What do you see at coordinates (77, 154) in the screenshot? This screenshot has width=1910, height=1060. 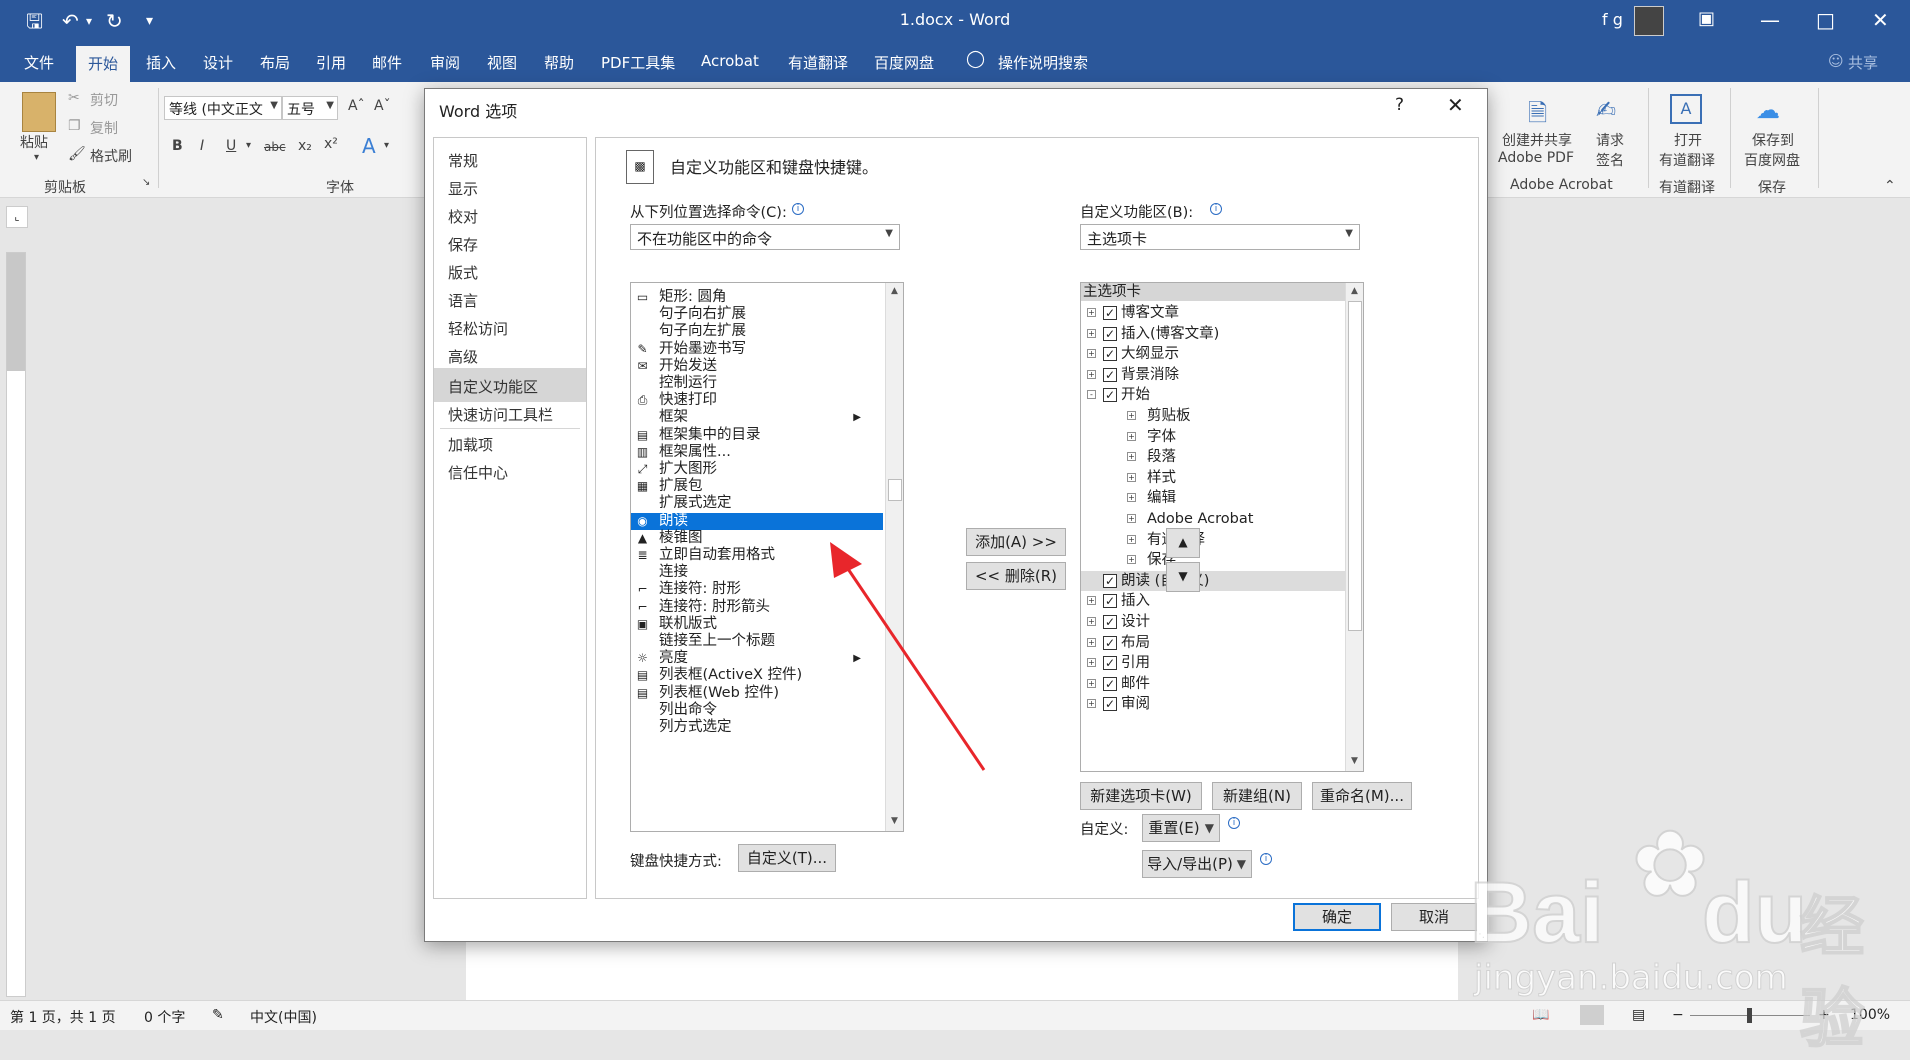 I see `format-painter-icon: 🖌` at bounding box center [77, 154].